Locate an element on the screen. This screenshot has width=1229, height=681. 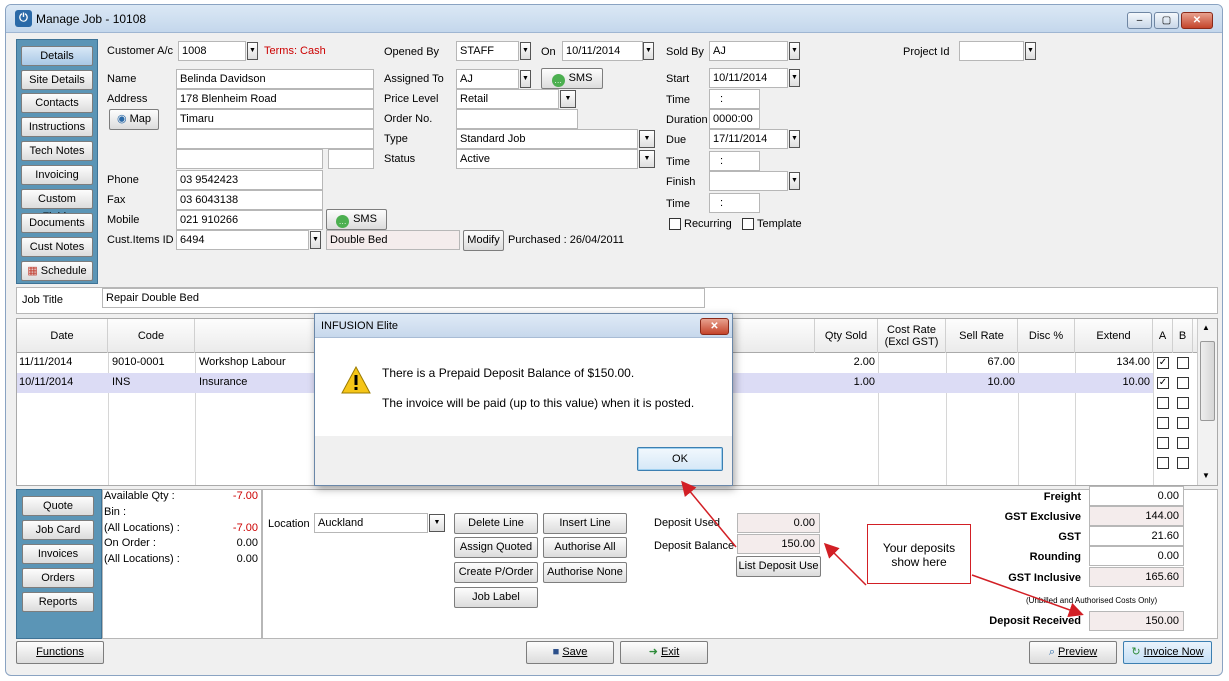
orders-button: Orders is located at coordinates (58, 578).